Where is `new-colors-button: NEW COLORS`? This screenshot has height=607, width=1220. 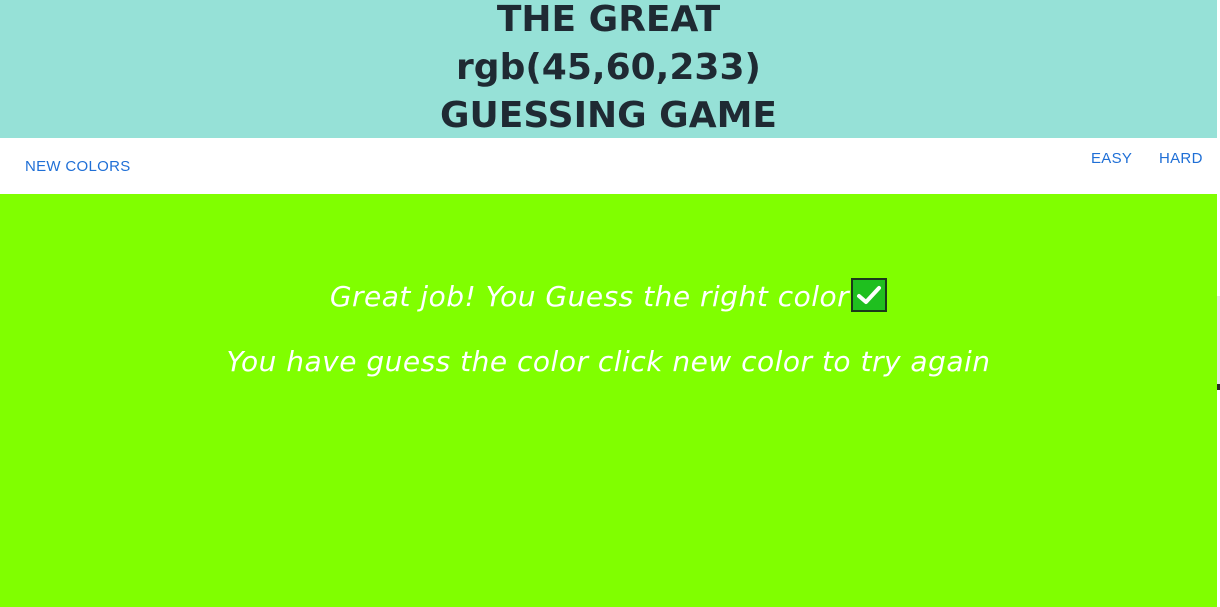
new-colors-button: NEW COLORS is located at coordinates (78, 166).